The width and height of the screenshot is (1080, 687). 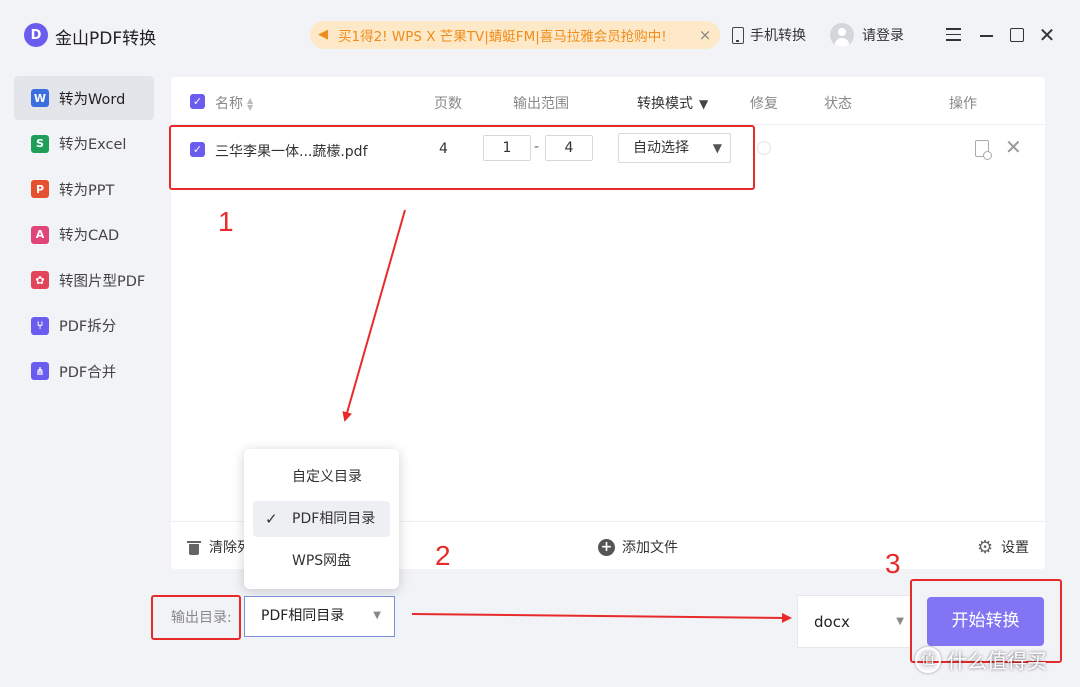 I want to click on sidebar-item-ppt: P 转为PPT, so click(x=84, y=189).